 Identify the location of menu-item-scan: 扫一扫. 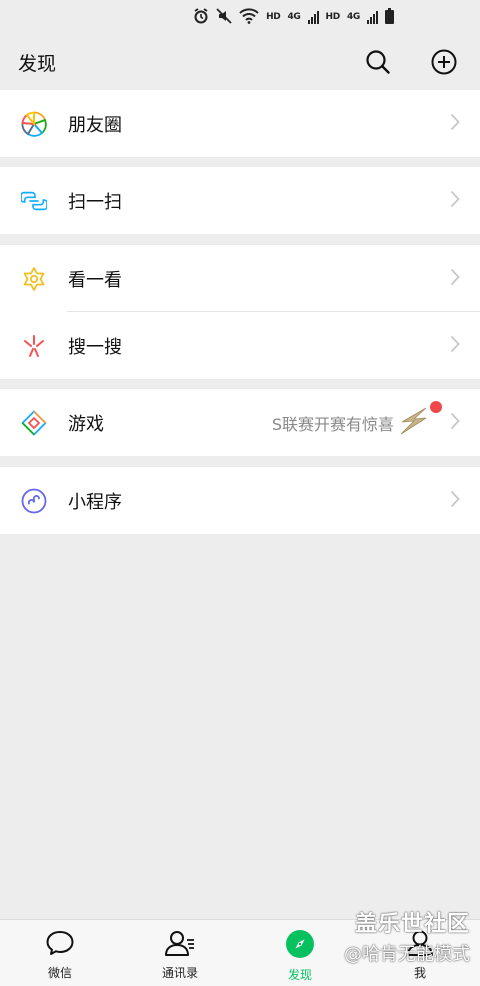
(240, 200).